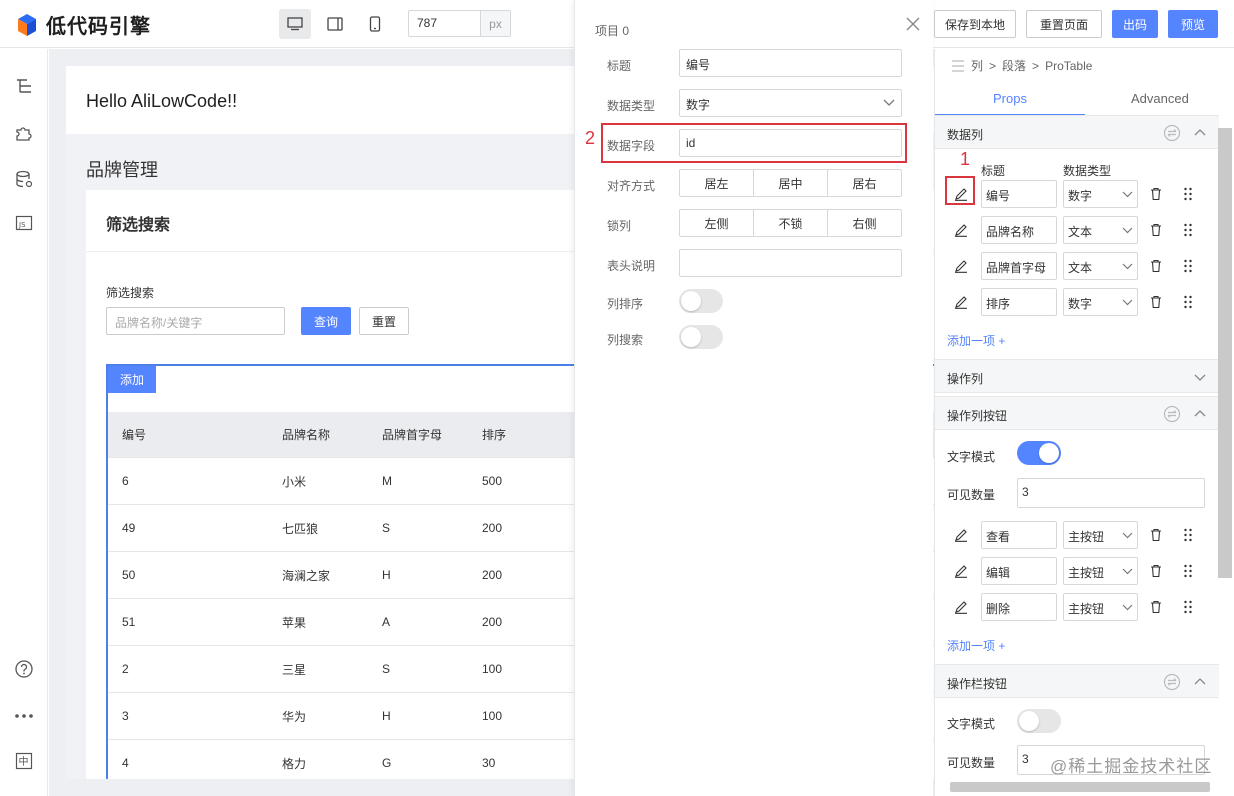 The width and height of the screenshot is (1234, 796). I want to click on data-type-select: 数字, so click(790, 103).